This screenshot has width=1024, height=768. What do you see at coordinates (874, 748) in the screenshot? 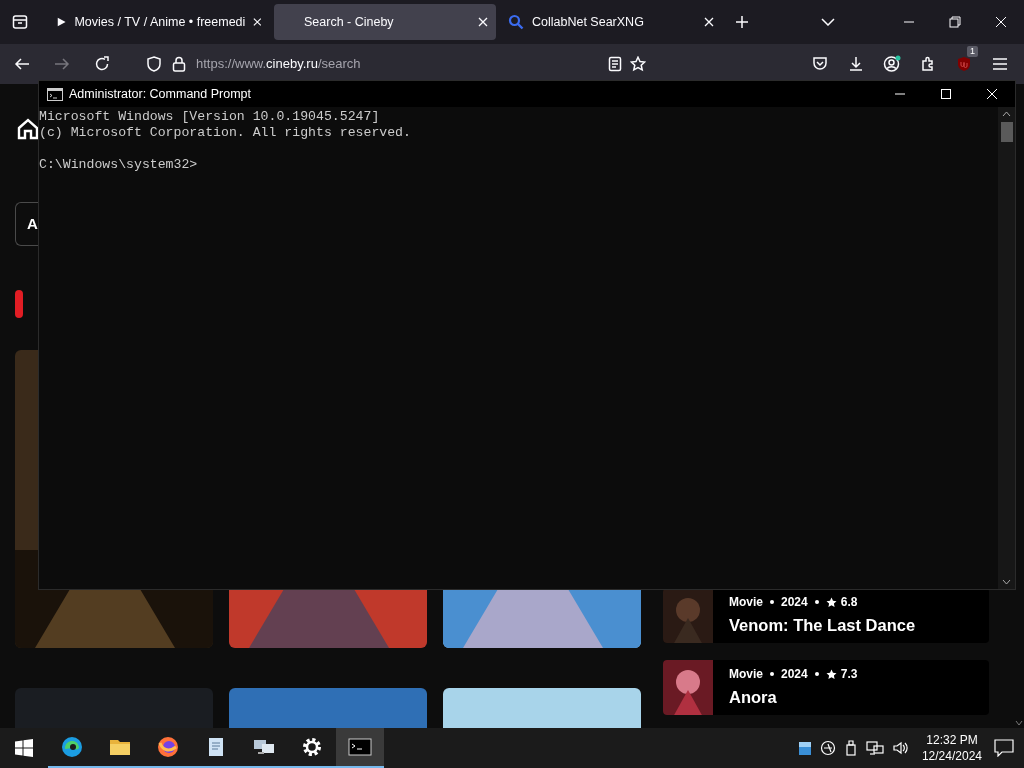
I see `network-icon` at bounding box center [874, 748].